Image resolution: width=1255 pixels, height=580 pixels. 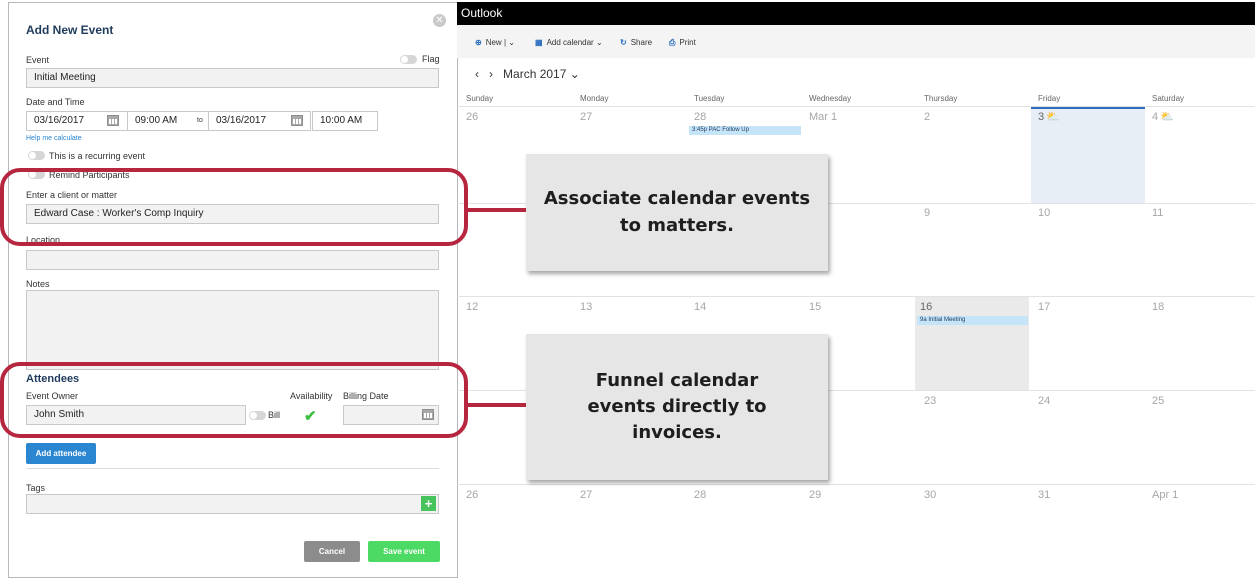 I want to click on to-label: to, so click(x=200, y=120).